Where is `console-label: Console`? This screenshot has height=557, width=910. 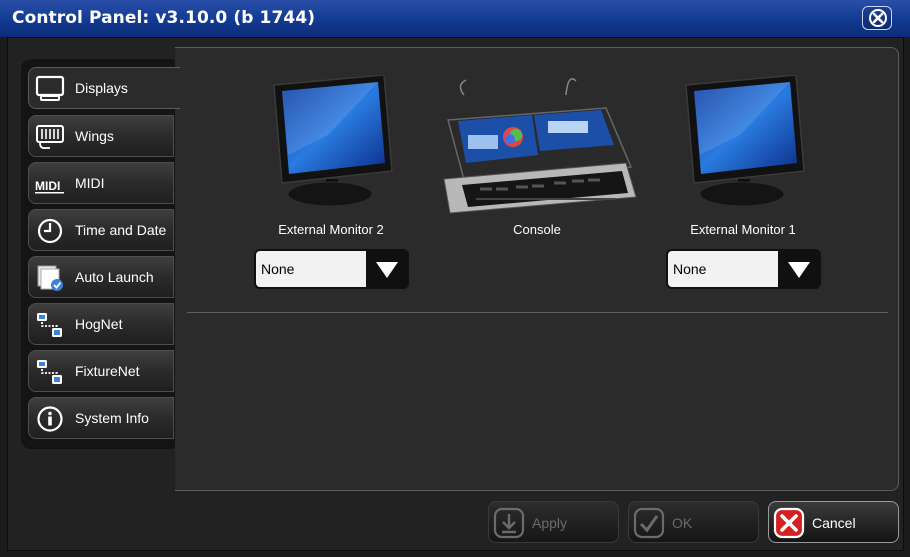 console-label: Console is located at coordinates (537, 229).